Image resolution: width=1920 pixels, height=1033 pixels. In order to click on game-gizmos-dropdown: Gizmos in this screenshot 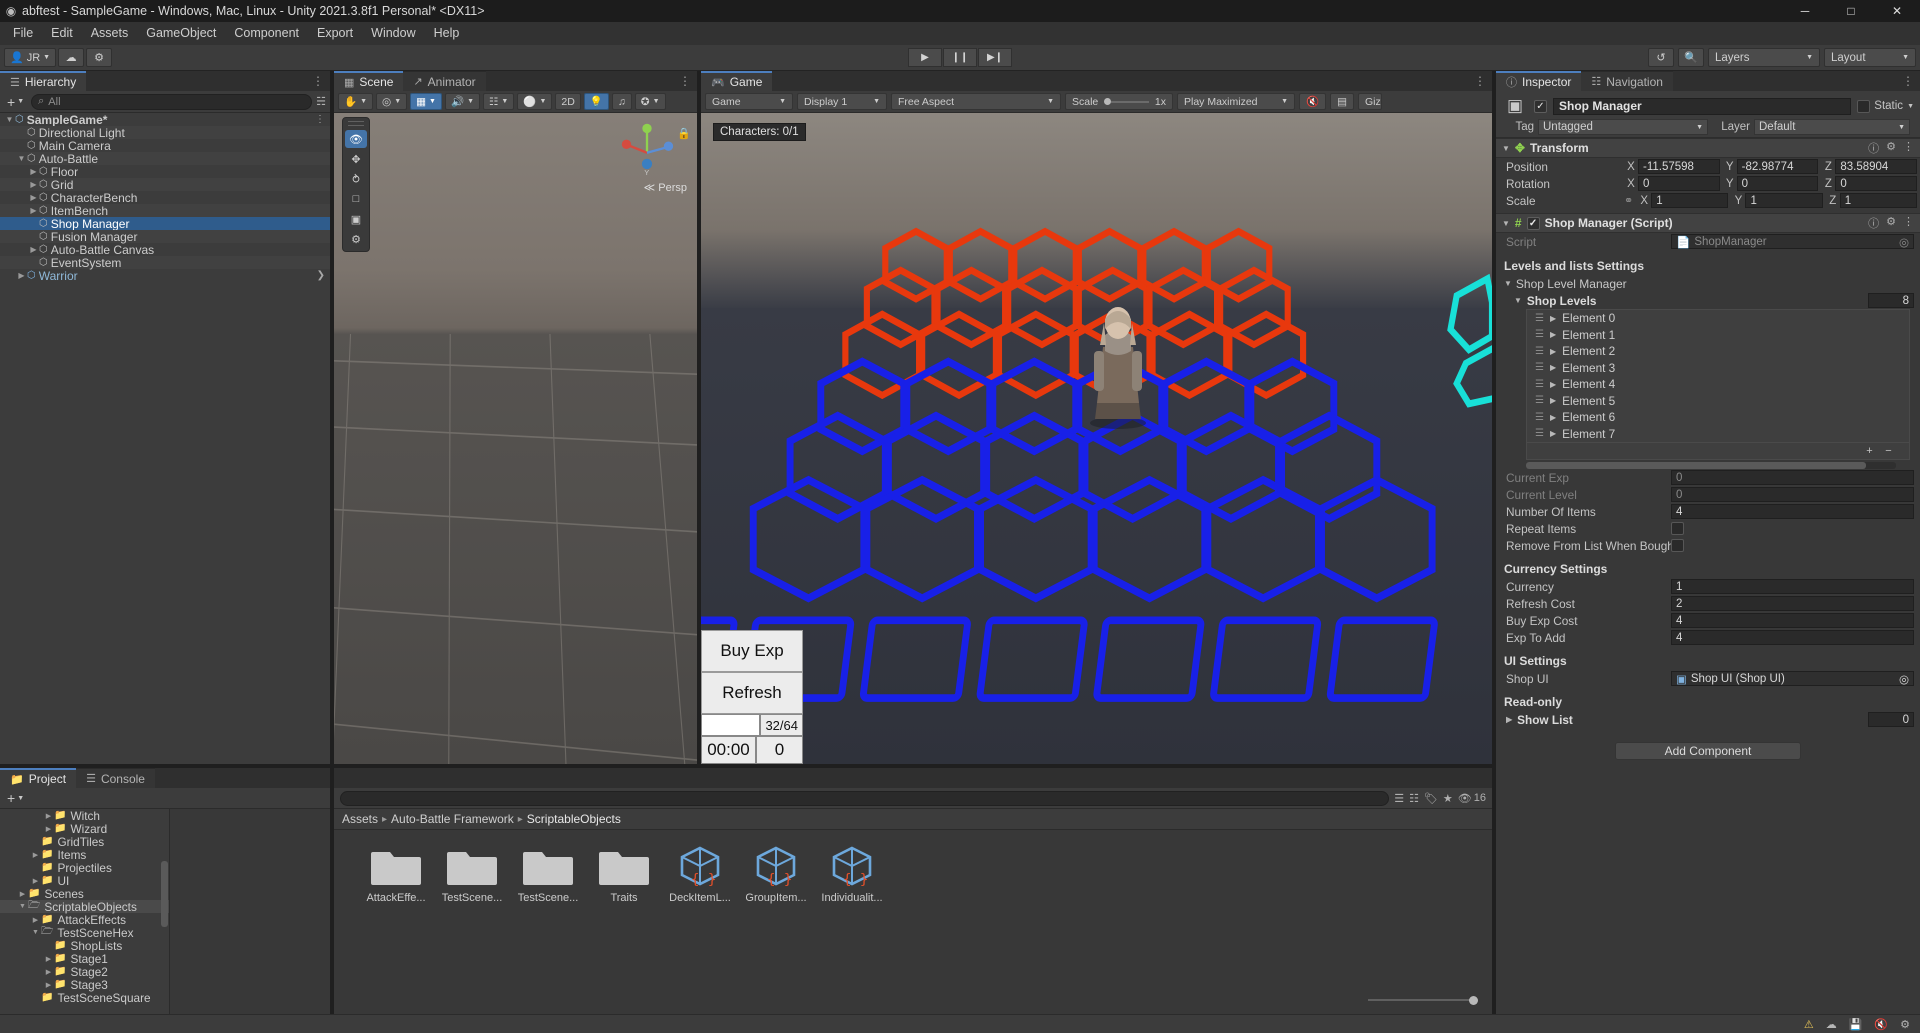, I will do `click(1370, 101)`.